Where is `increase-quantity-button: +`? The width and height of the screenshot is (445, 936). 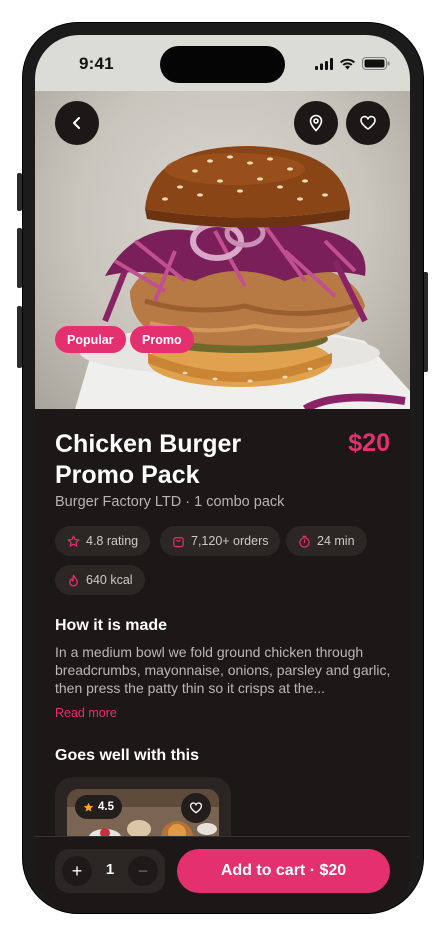 increase-quantity-button: + is located at coordinates (77, 871).